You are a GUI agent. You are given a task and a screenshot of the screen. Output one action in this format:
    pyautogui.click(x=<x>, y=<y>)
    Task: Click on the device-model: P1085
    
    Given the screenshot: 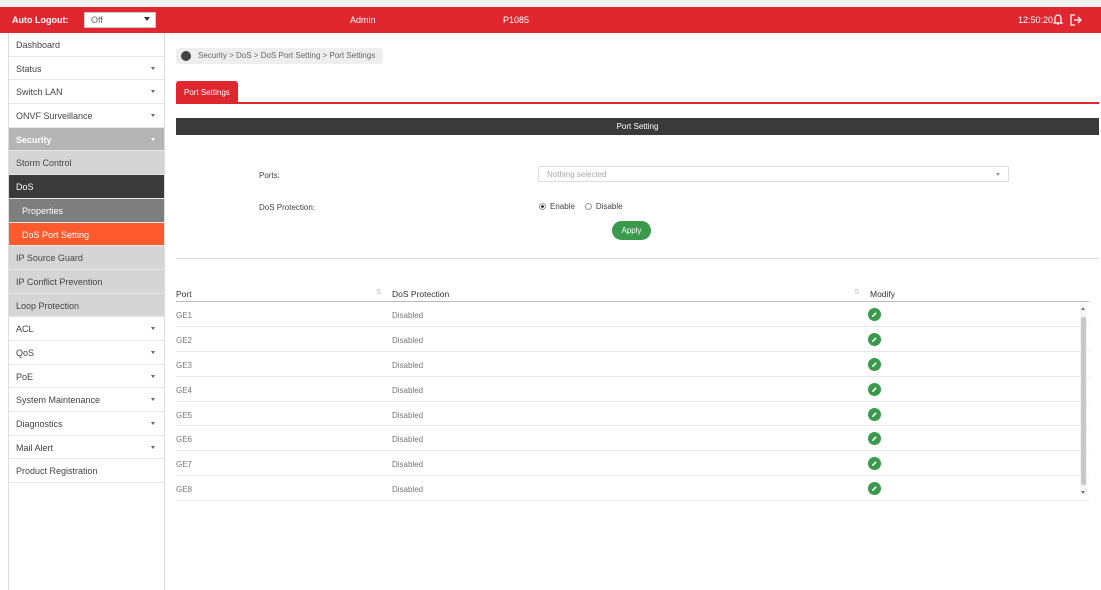 What is the action you would take?
    pyautogui.click(x=516, y=20)
    